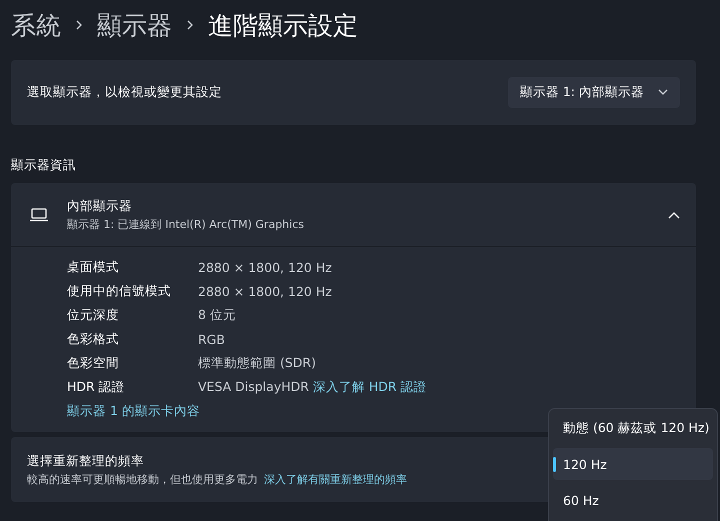  Describe the element at coordinates (283, 26) in the screenshot. I see `page-title: 進階顯示設定` at that location.